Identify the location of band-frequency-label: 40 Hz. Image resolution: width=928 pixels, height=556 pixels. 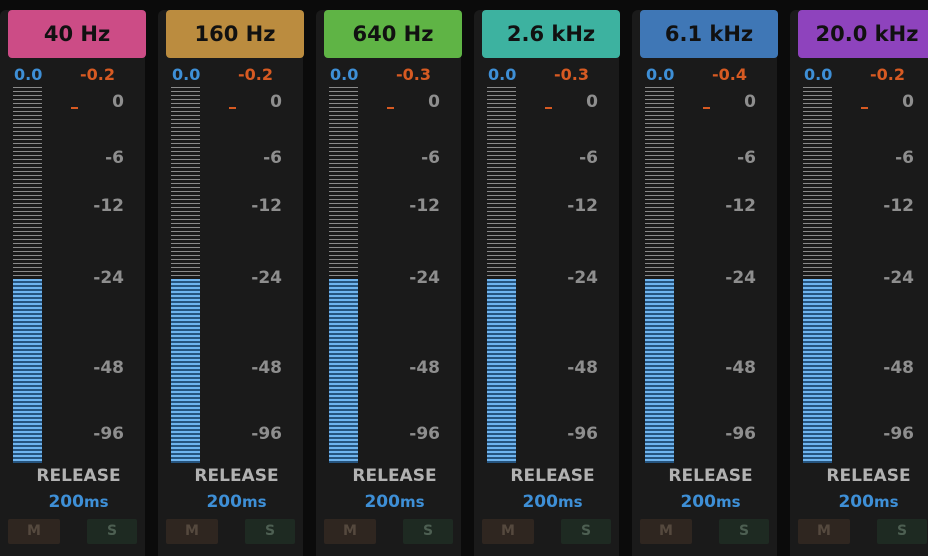
(77, 34).